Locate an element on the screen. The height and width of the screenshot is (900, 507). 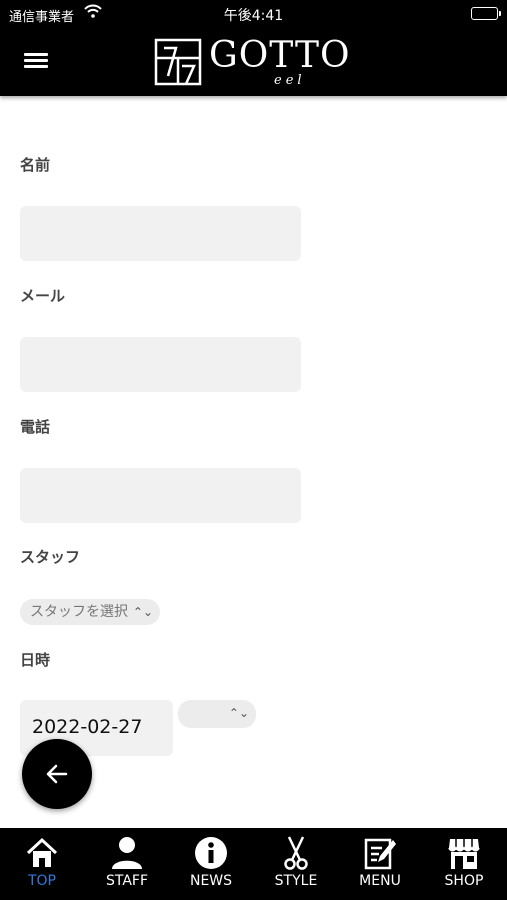
tab-news: NEWS is located at coordinates (211, 864).